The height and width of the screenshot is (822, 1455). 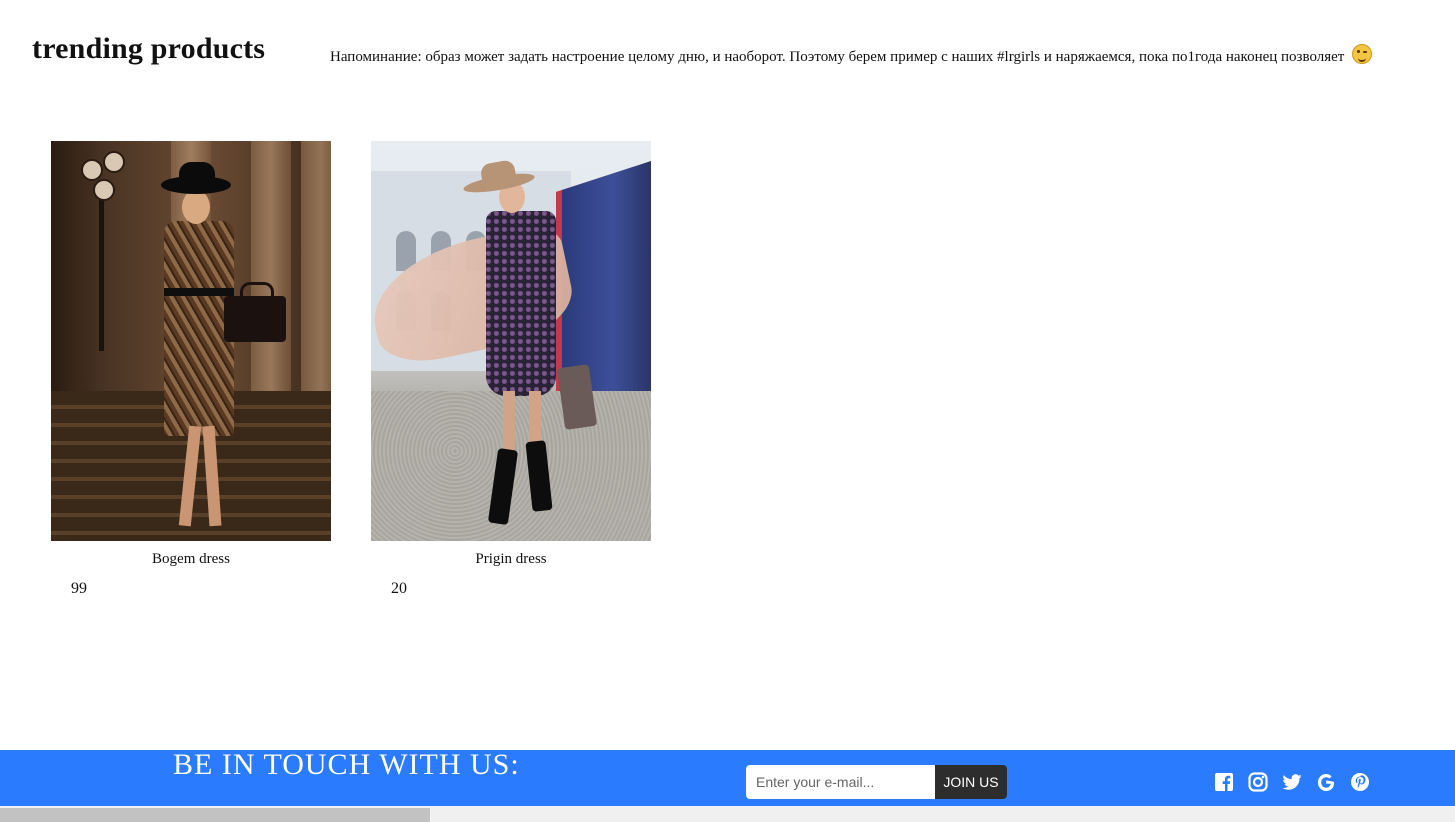 I want to click on product-price: 99, so click(x=79, y=588).